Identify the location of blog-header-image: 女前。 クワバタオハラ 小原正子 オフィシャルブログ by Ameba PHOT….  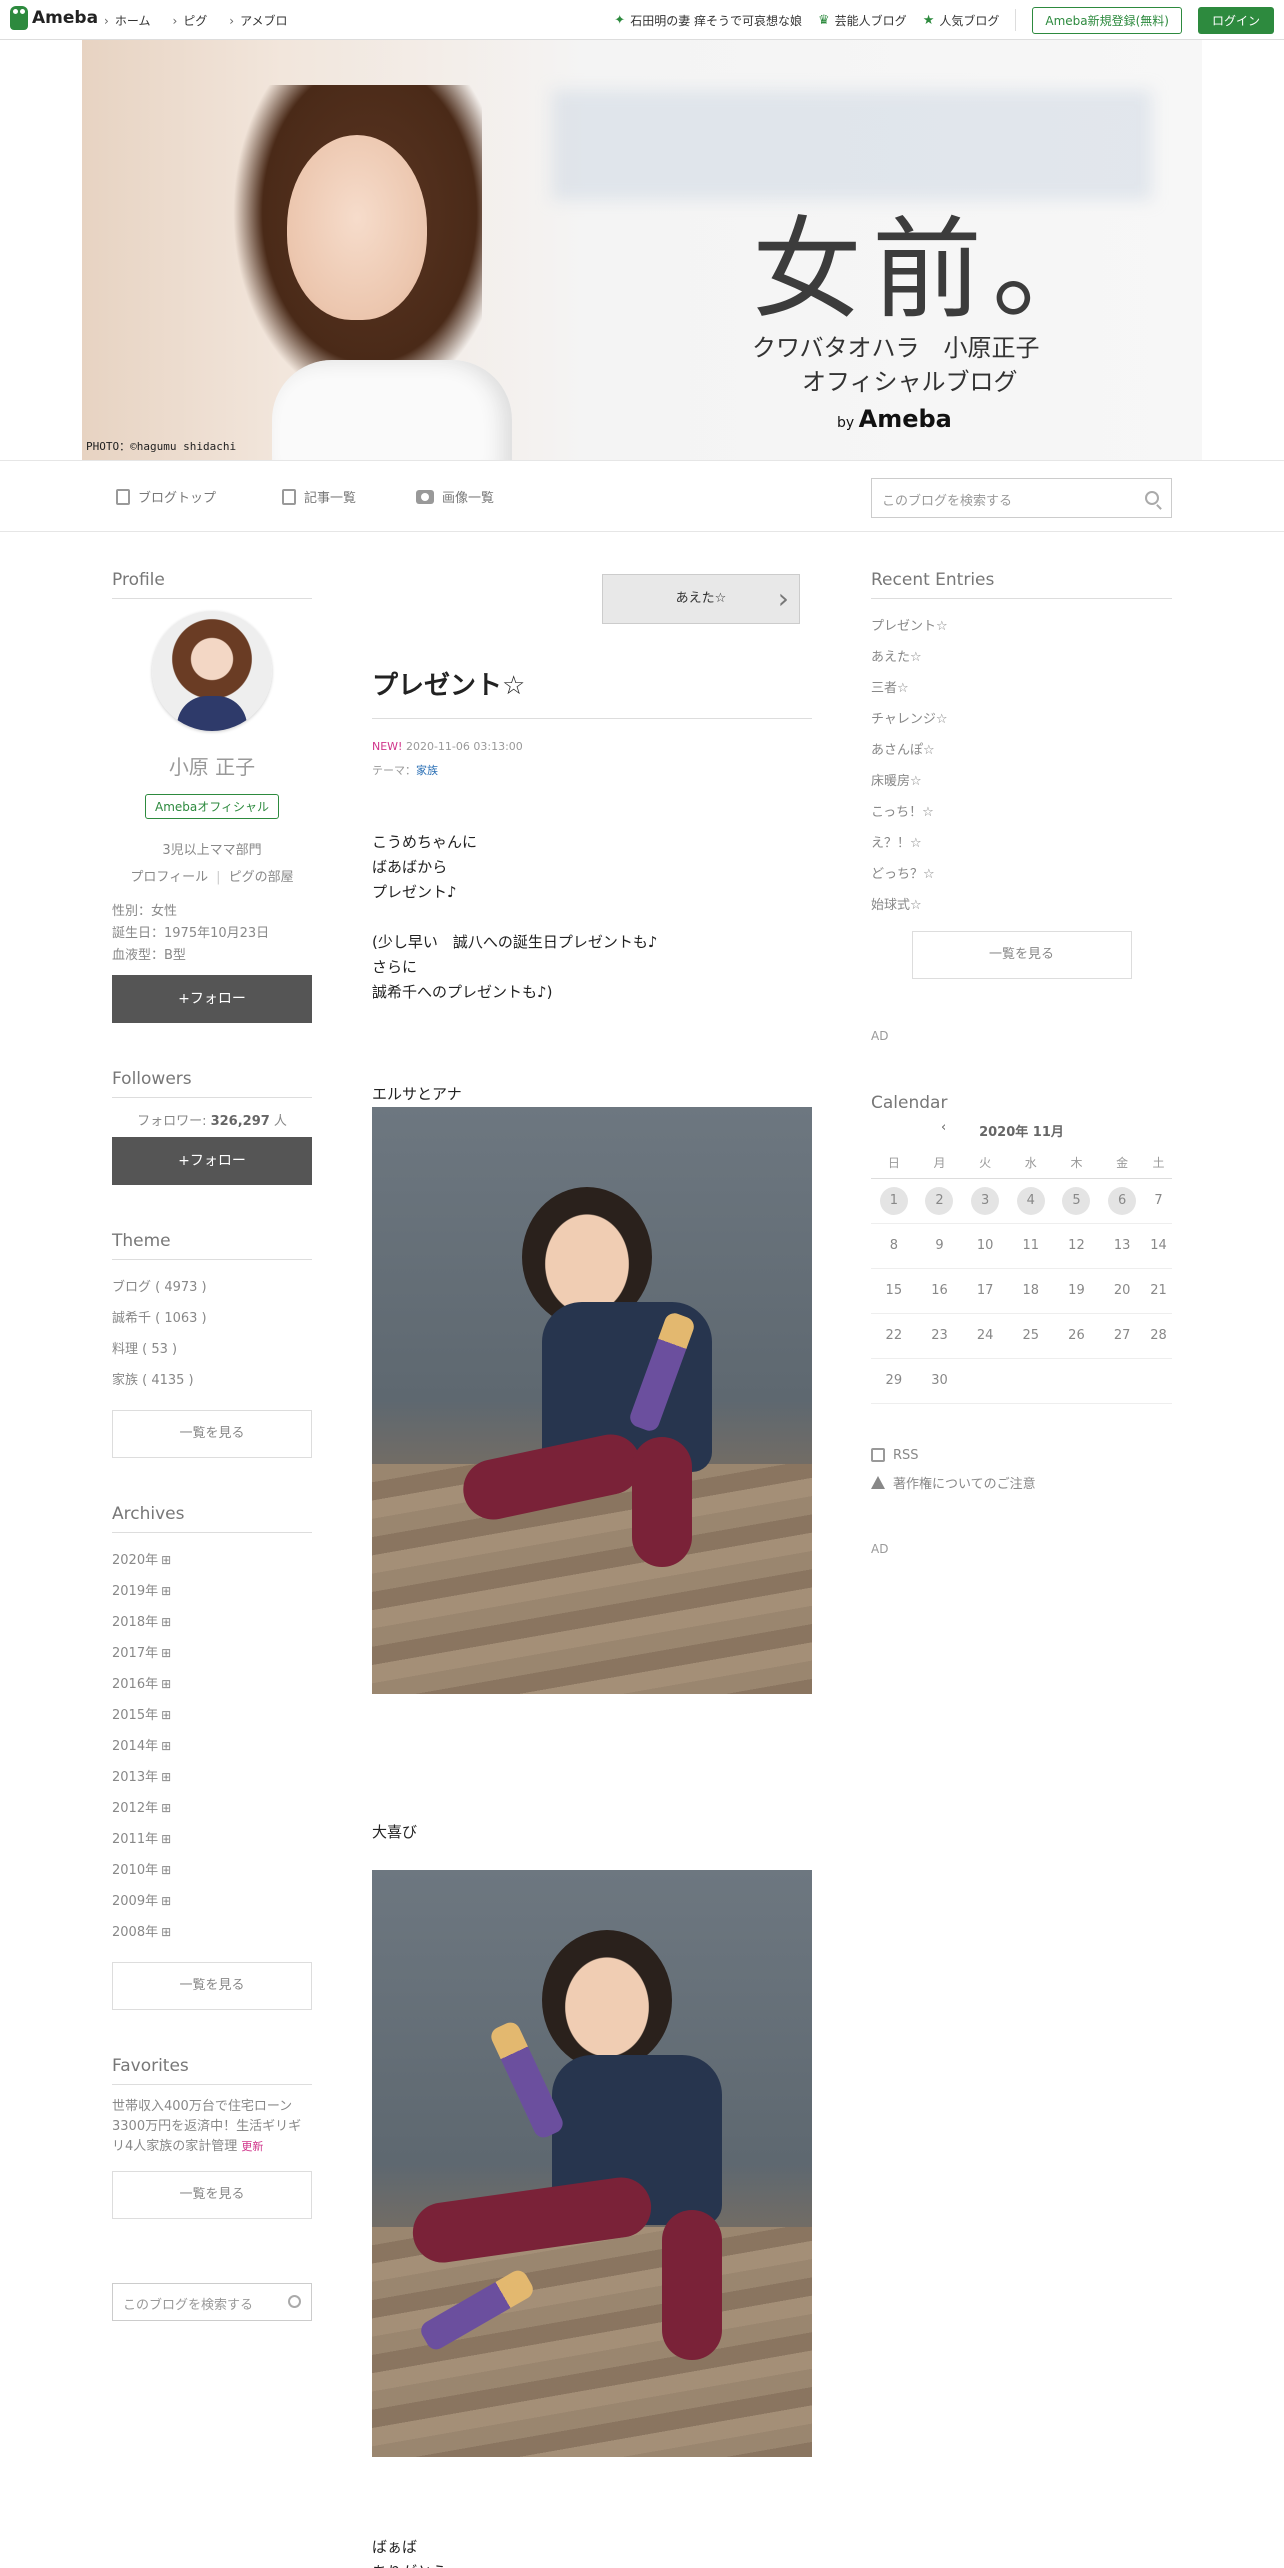
(642, 250).